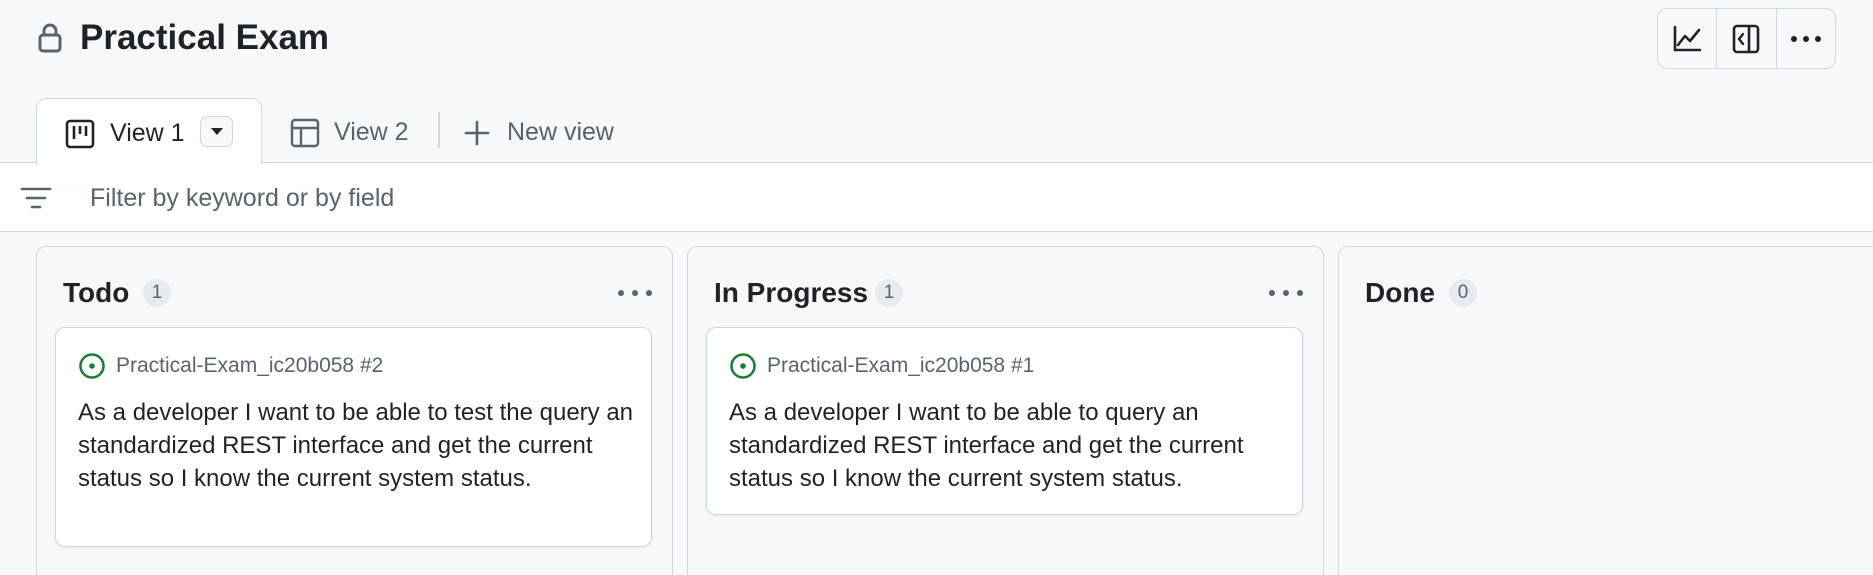 This screenshot has height=575, width=1873. I want to click on insights-chart-icon, so click(1687, 38).